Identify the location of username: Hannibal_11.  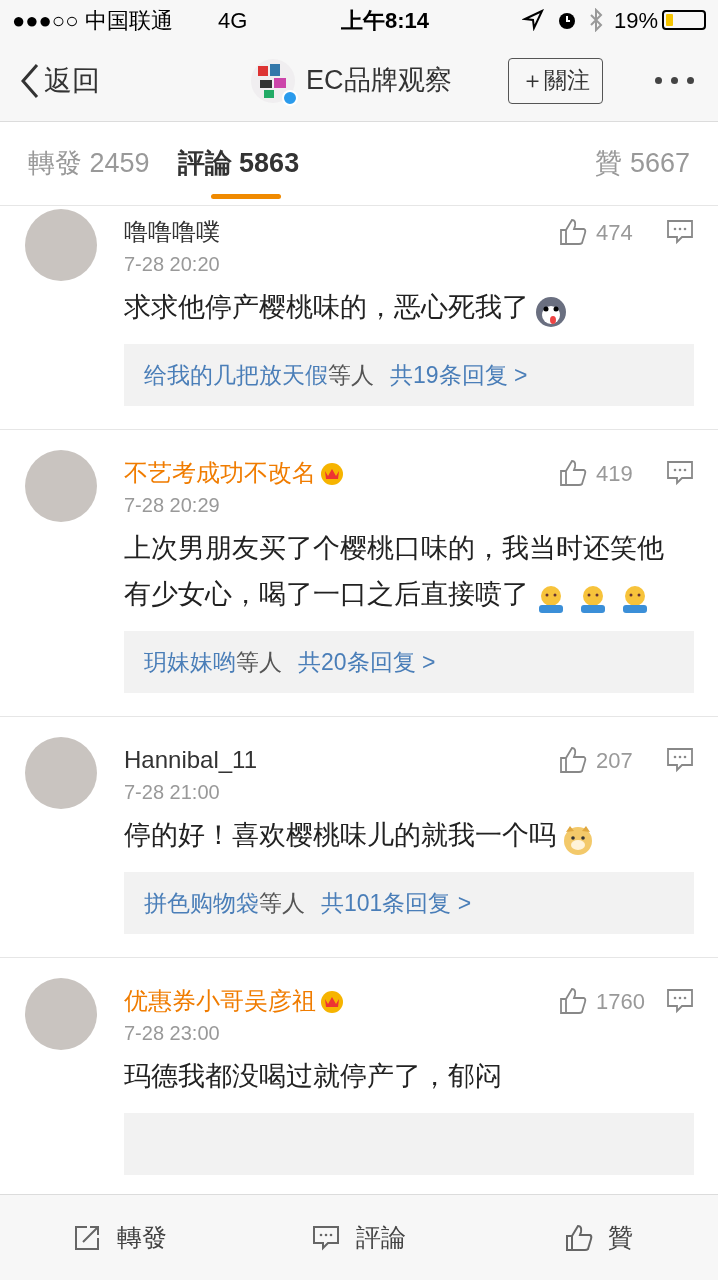
(190, 760).